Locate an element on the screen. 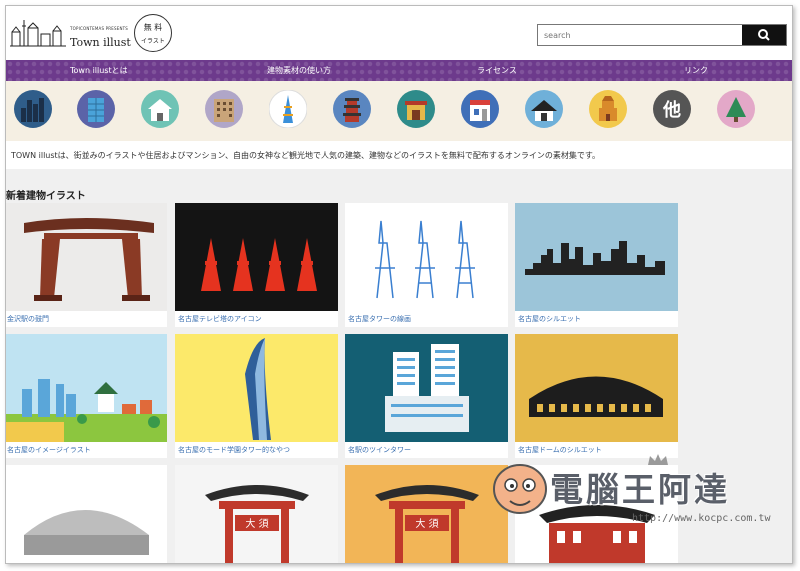 This screenshot has width=800, height=571. main-nav: Town illustとは 建物素材の使い方 ライセンス リンク is located at coordinates (399, 70).